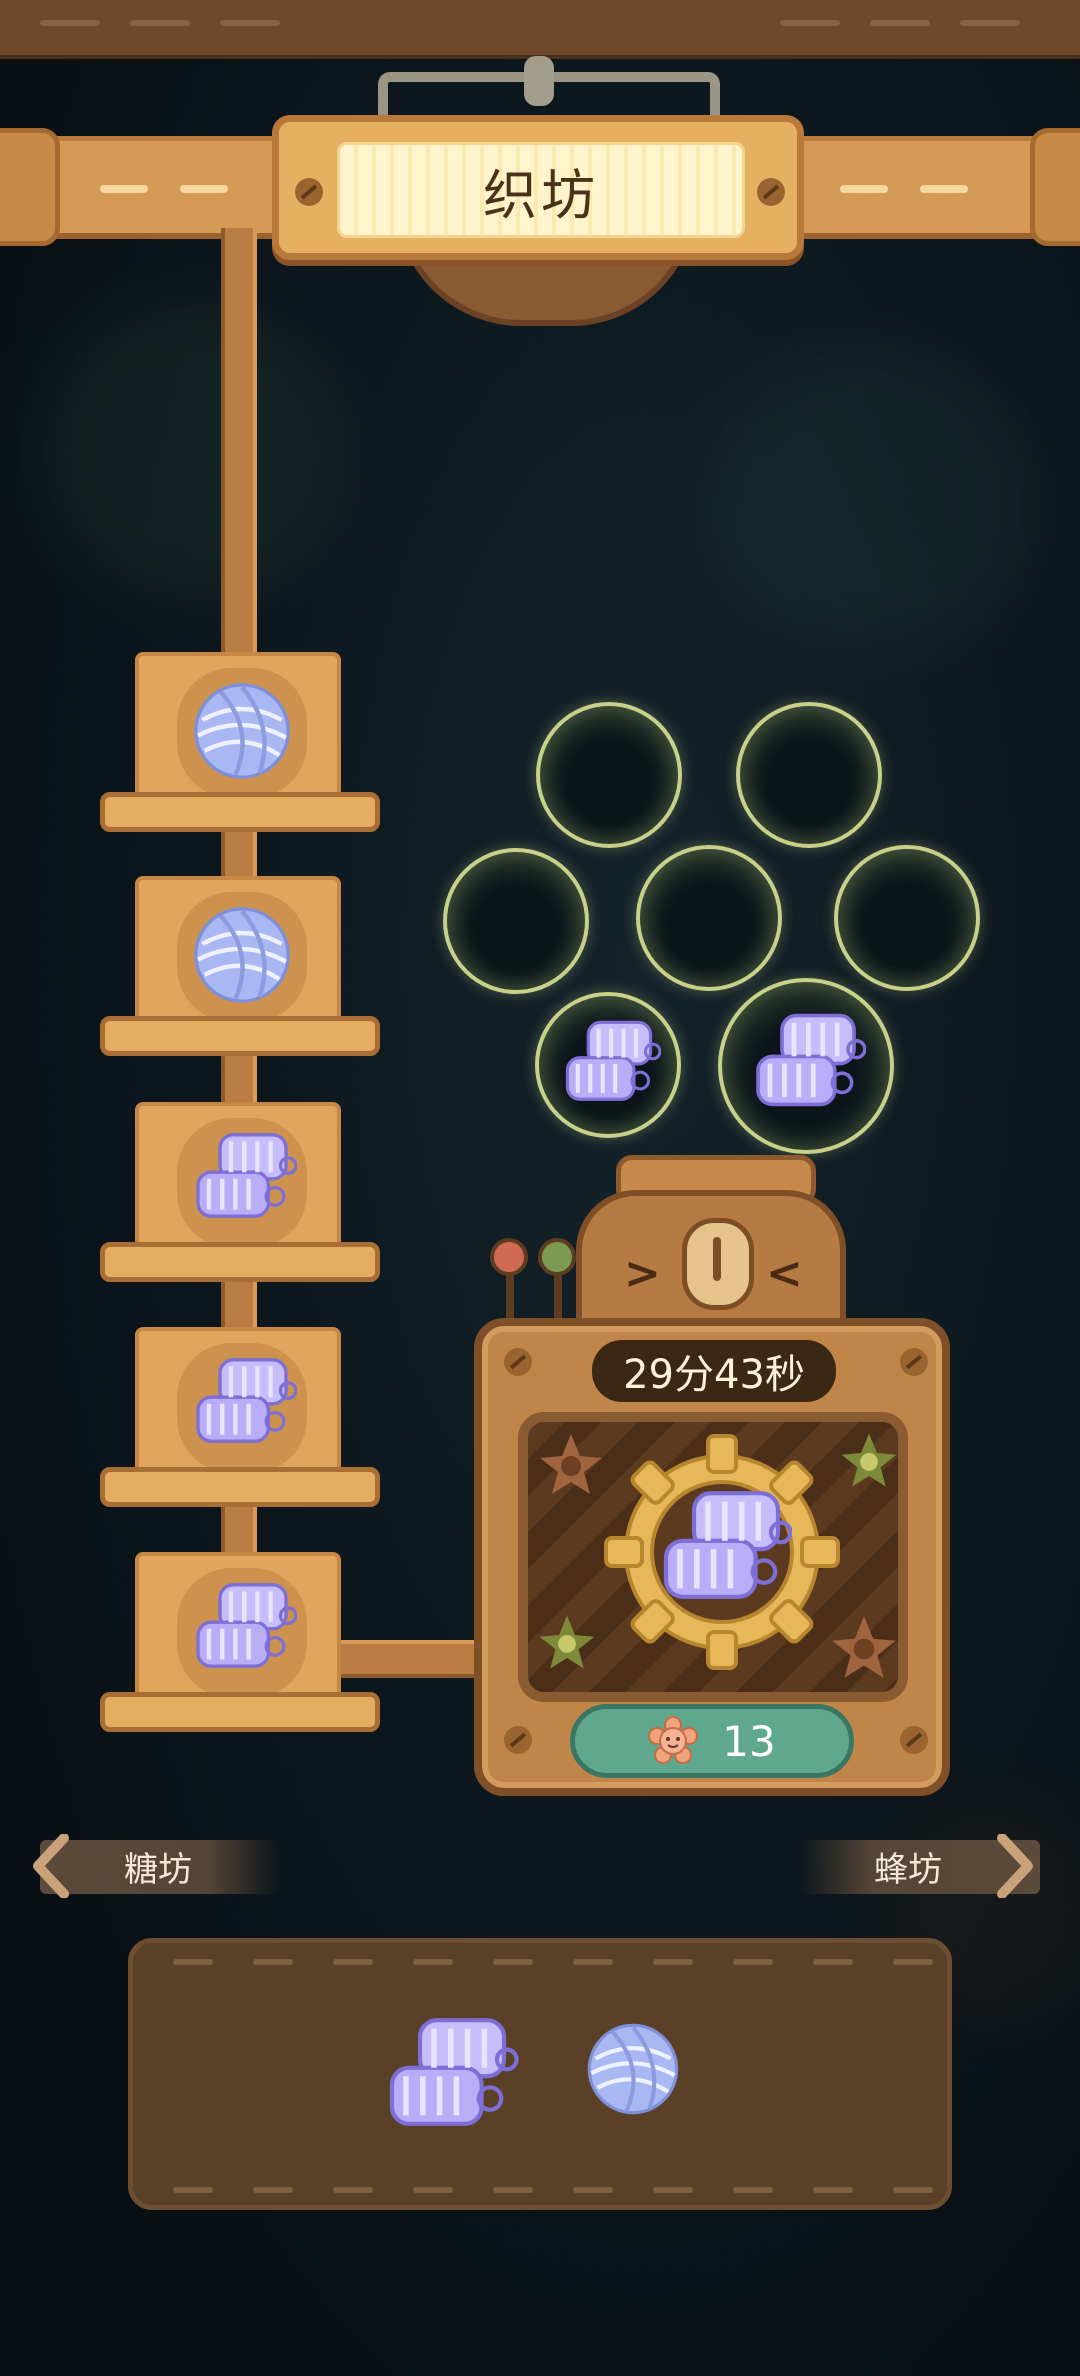  Describe the element at coordinates (712, 1741) in the screenshot. I see `speedup-button: 13` at that location.